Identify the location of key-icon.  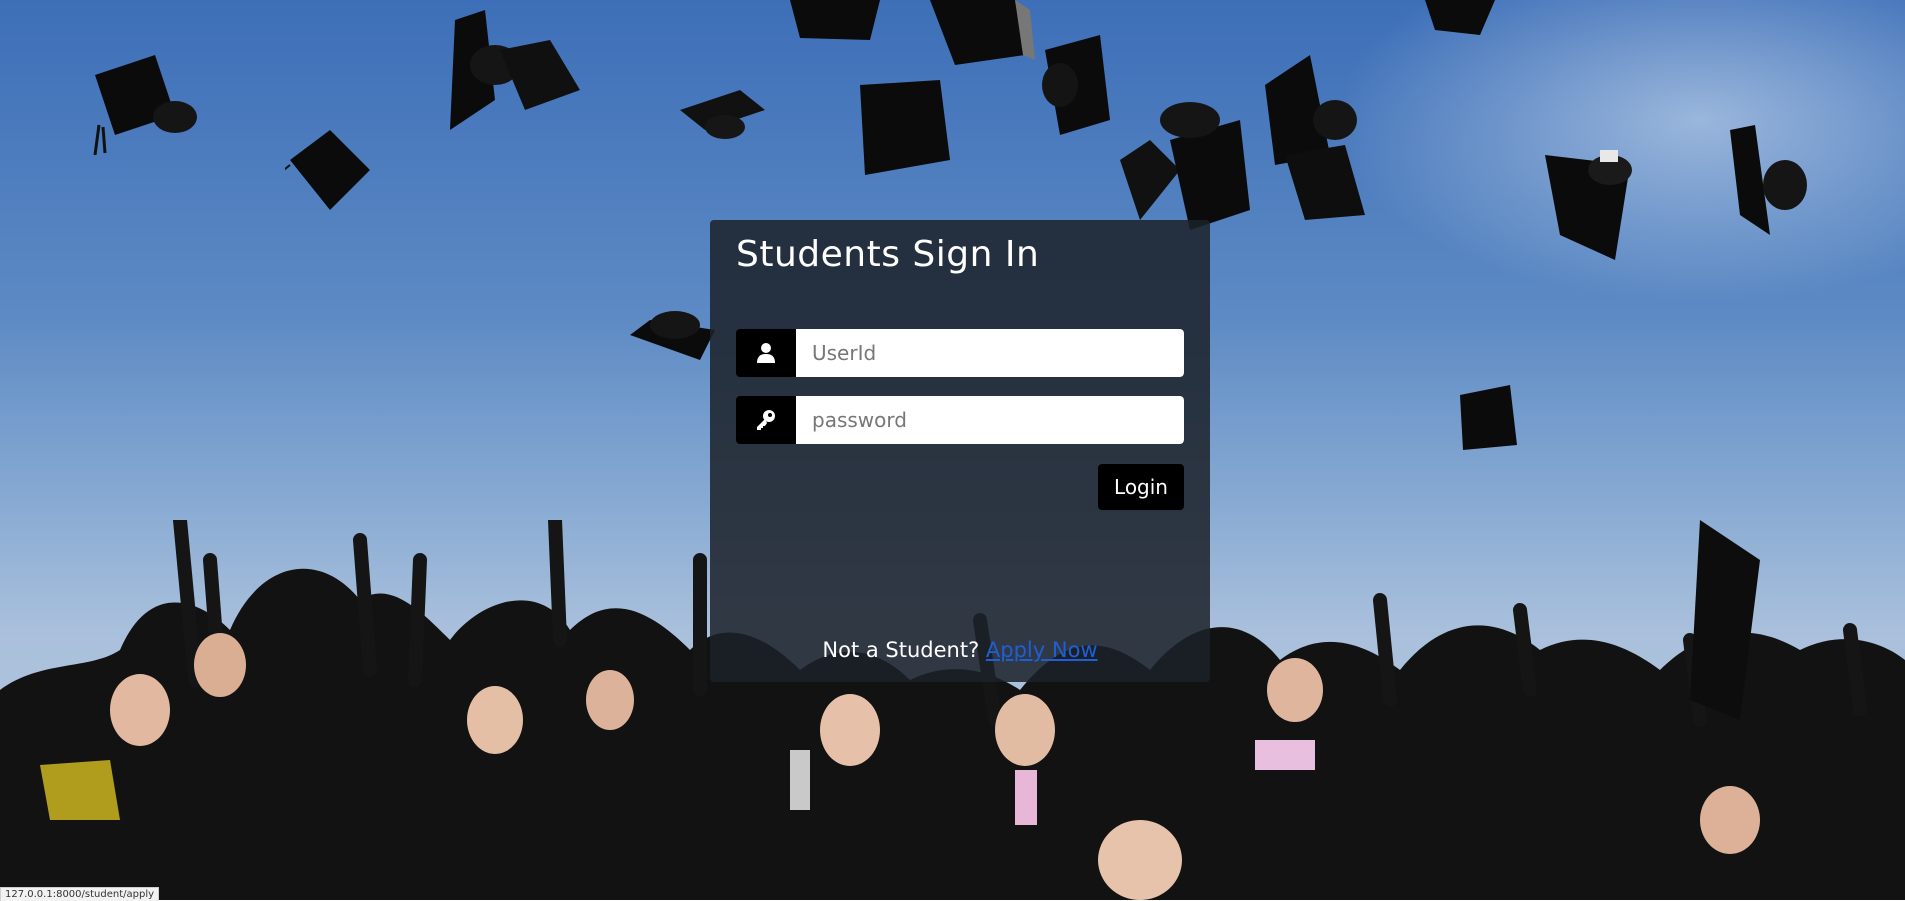
(766, 420).